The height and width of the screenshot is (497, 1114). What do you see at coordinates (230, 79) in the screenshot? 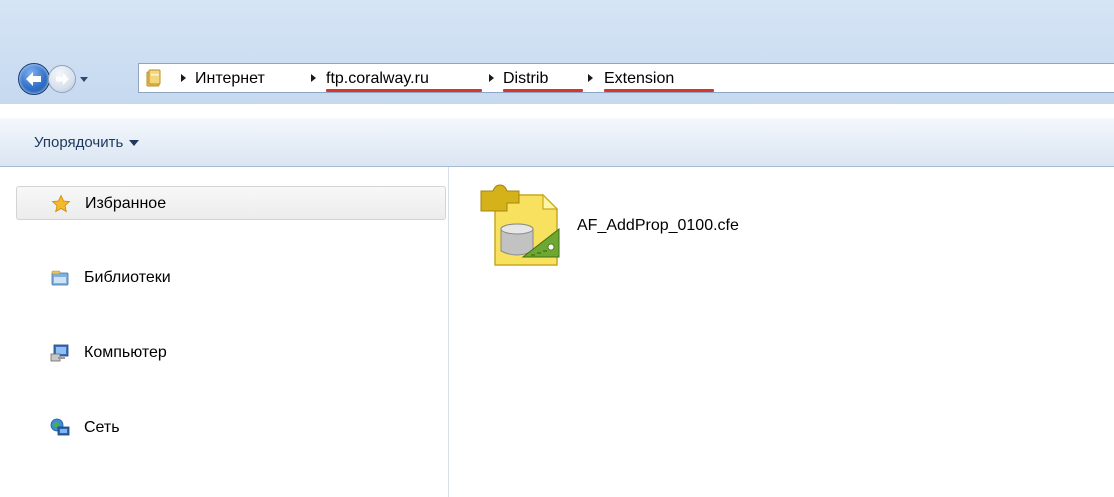
I see `breadcrumb-internet: Интернет` at bounding box center [230, 79].